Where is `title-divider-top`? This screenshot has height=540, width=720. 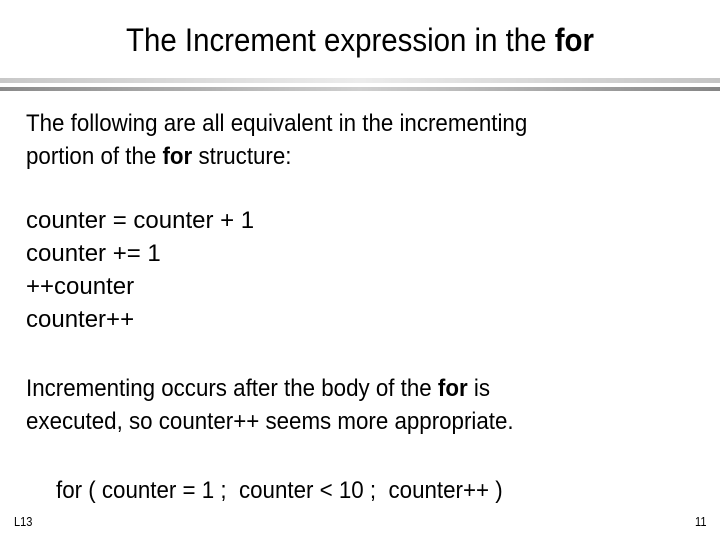
title-divider-top is located at coordinates (360, 80).